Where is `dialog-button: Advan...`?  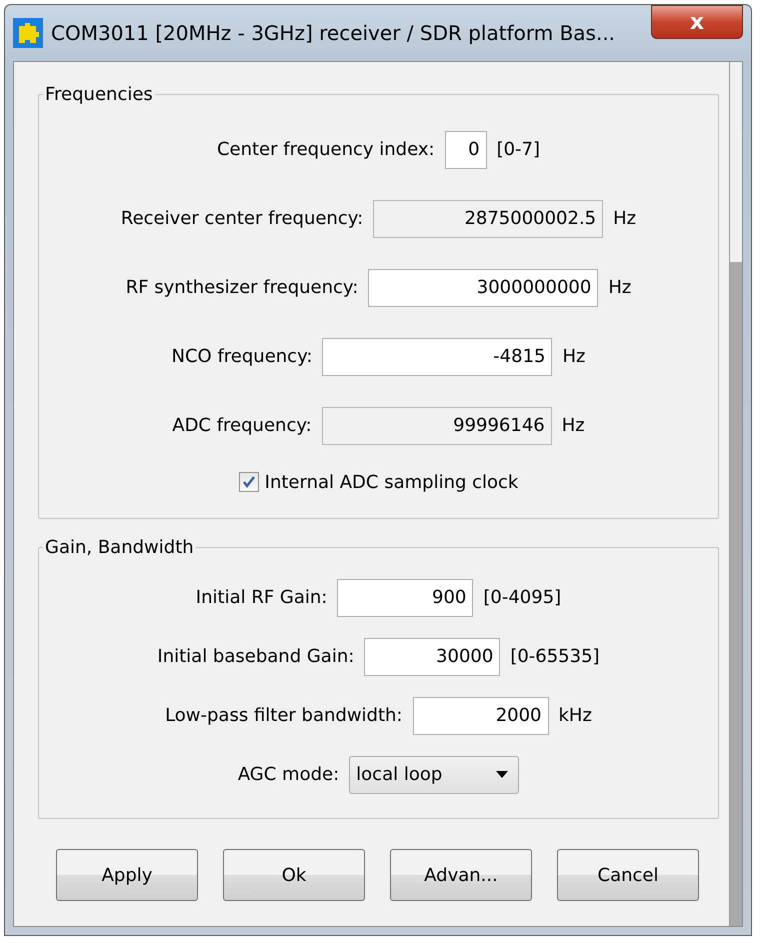 dialog-button: Advan... is located at coordinates (461, 875).